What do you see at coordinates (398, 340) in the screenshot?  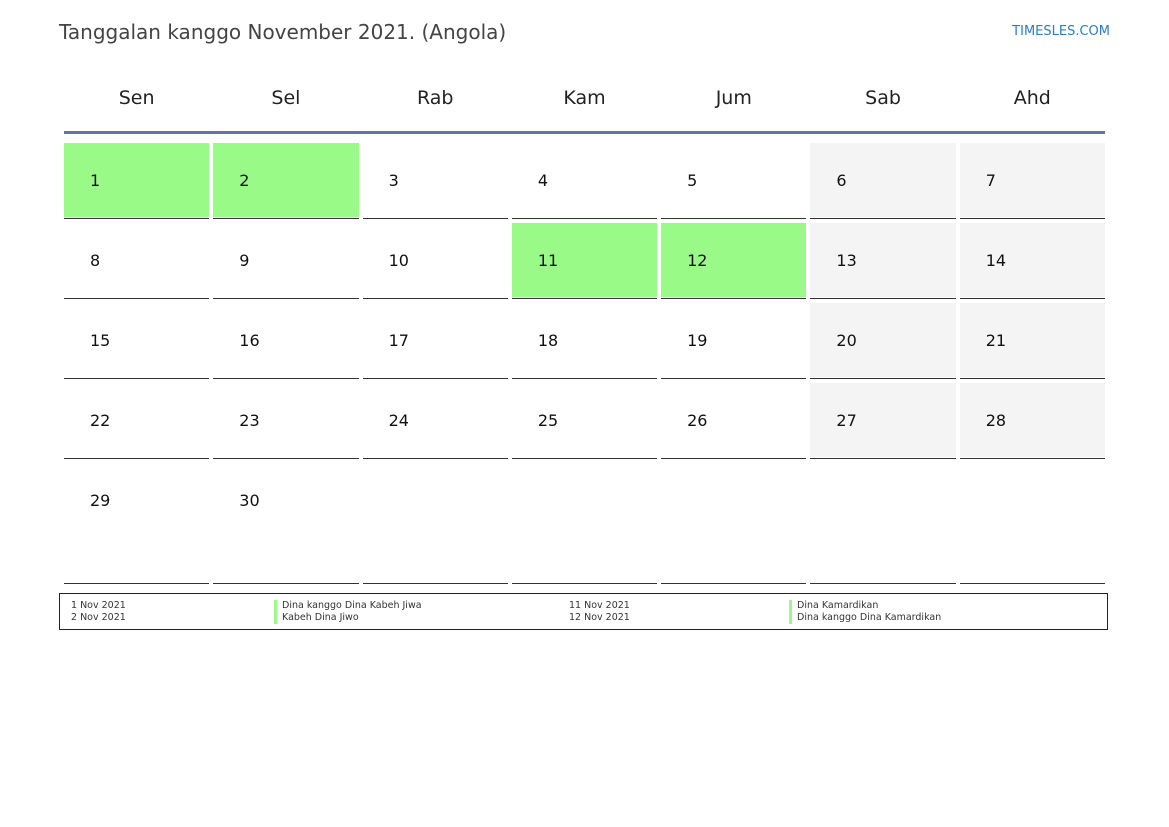 I see `day-number: 17` at bounding box center [398, 340].